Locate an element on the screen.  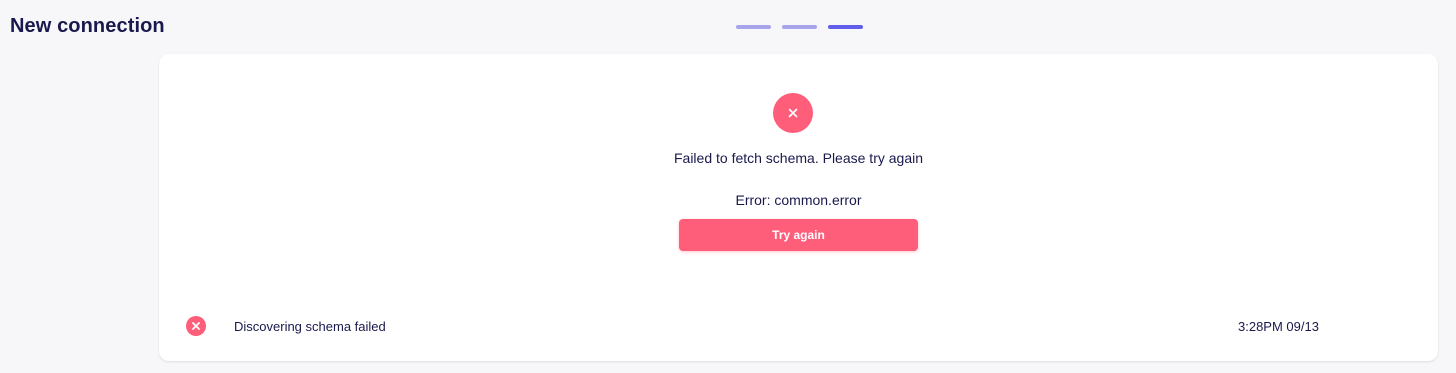
error-detail-text: Error: common.error is located at coordinates (798, 200).